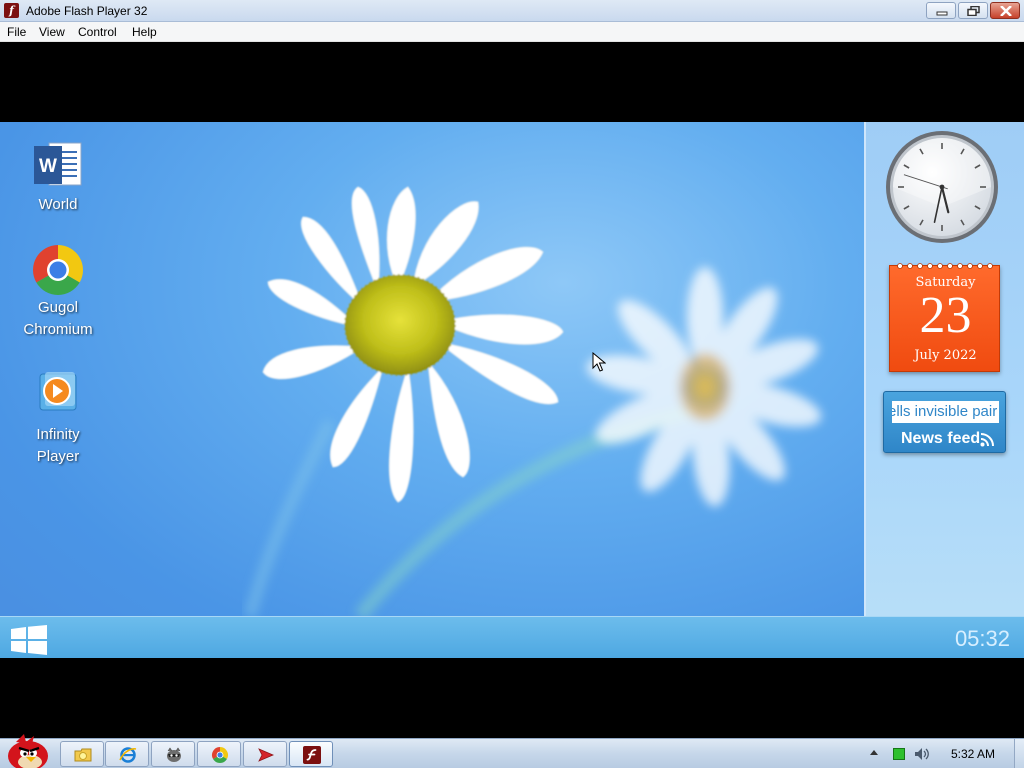 The height and width of the screenshot is (768, 1024). What do you see at coordinates (97, 32) in the screenshot?
I see `menu-control: Control` at bounding box center [97, 32].